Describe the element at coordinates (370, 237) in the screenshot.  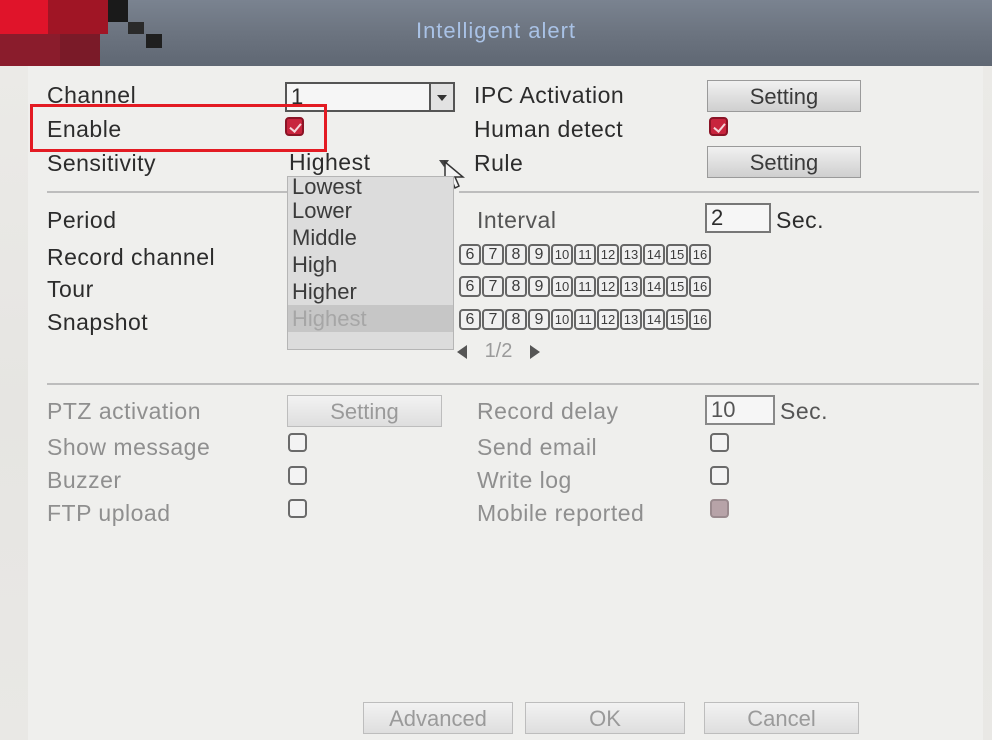
I see `sensitivity-option: Middle` at that location.